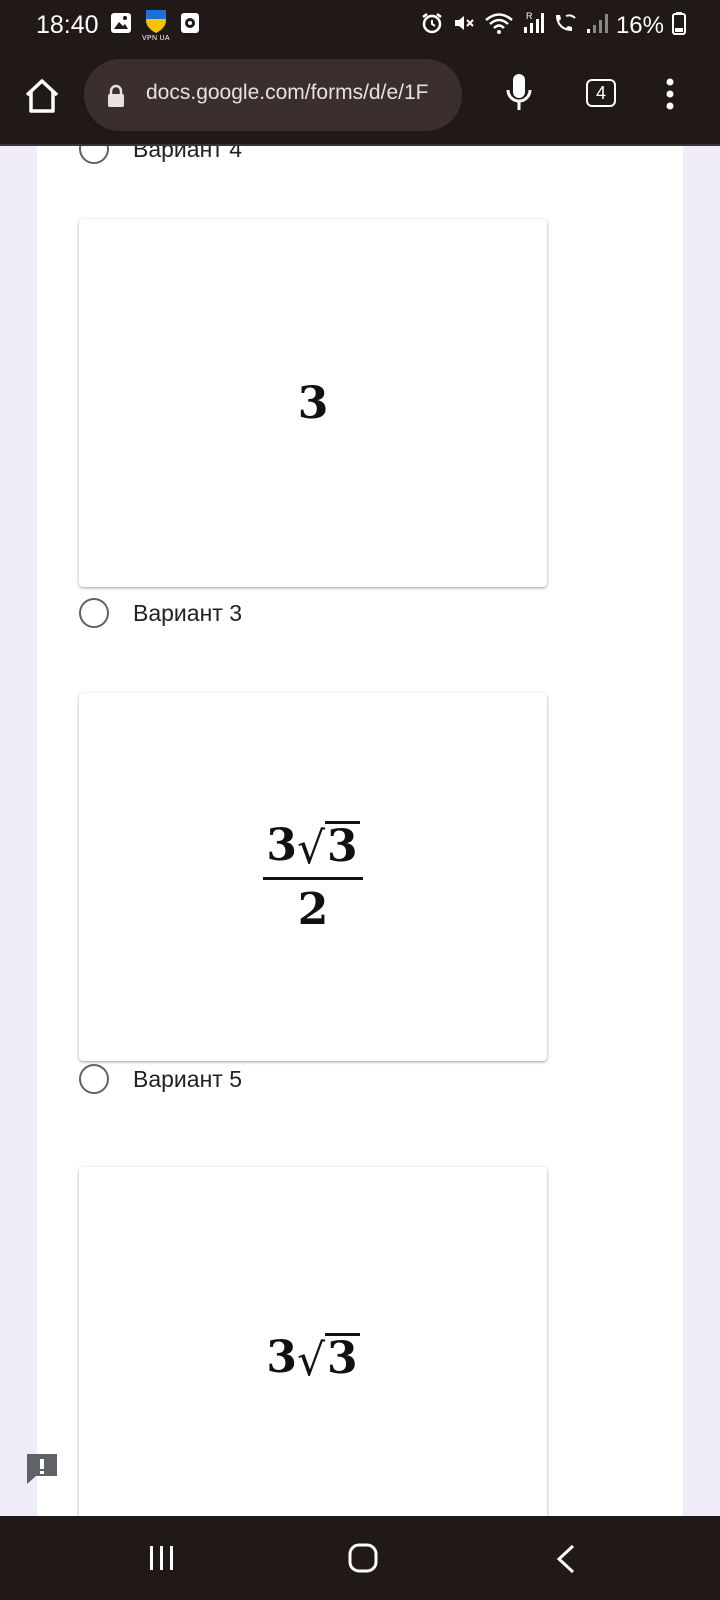 The height and width of the screenshot is (1600, 720). I want to click on overflow-menu-icon, so click(670, 94).